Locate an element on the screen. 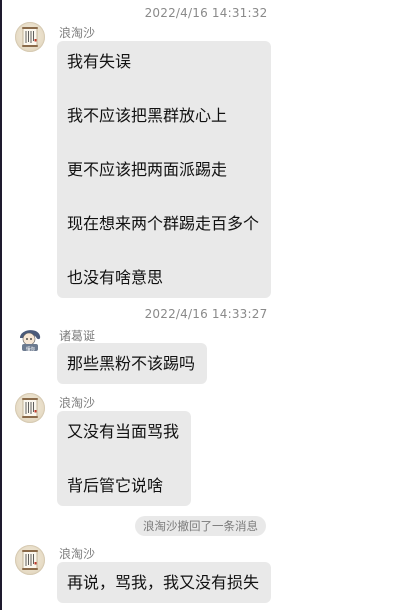  message-line: 又没有当面骂我 is located at coordinates (123, 431).